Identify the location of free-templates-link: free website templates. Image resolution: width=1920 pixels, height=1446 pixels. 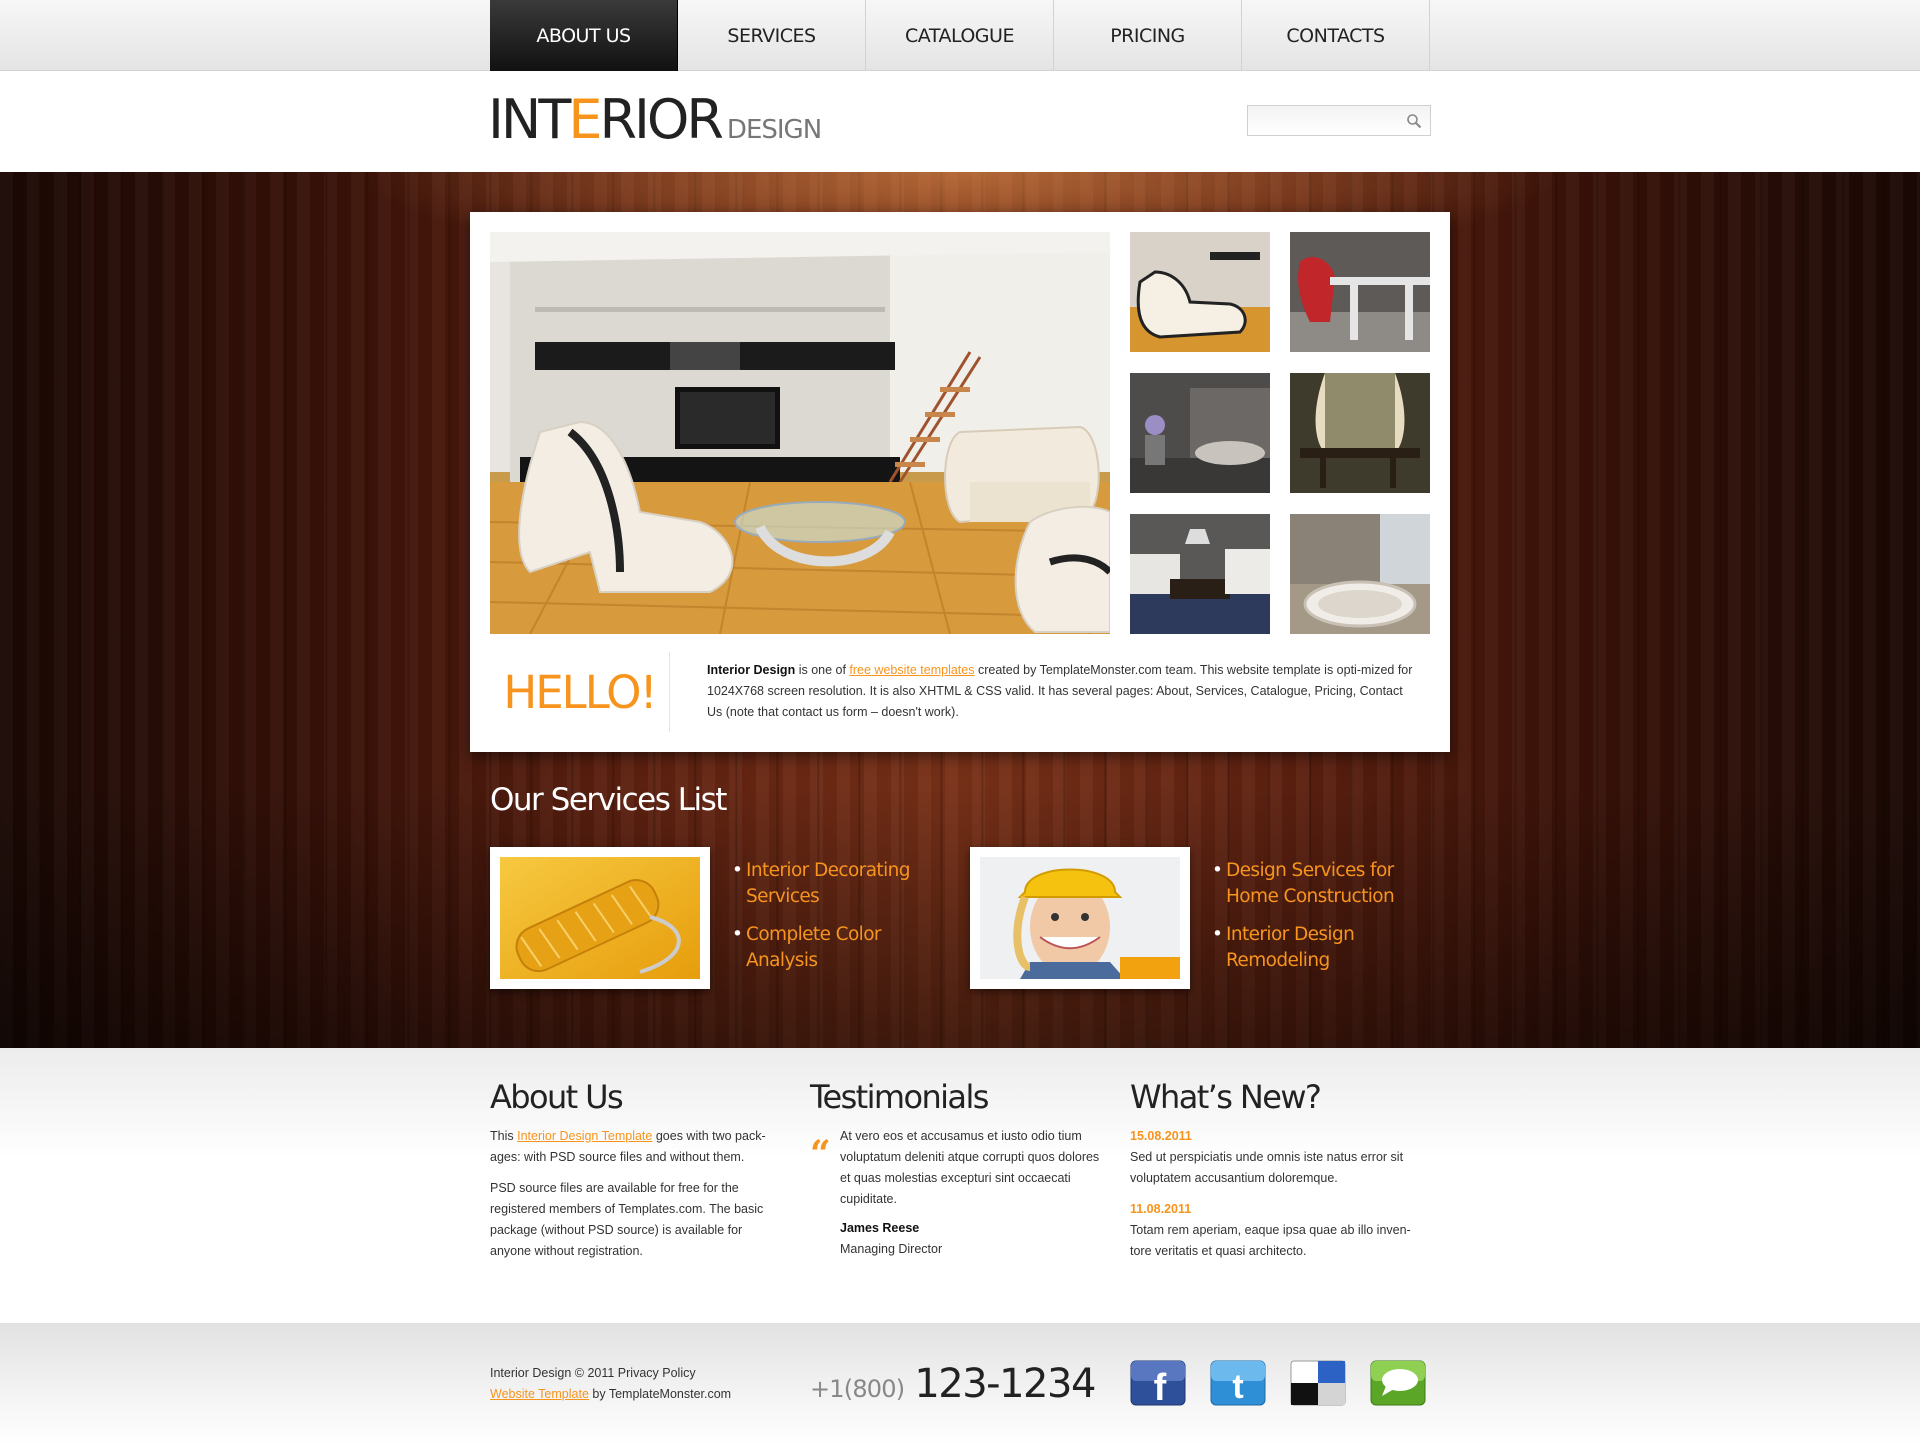
(911, 670).